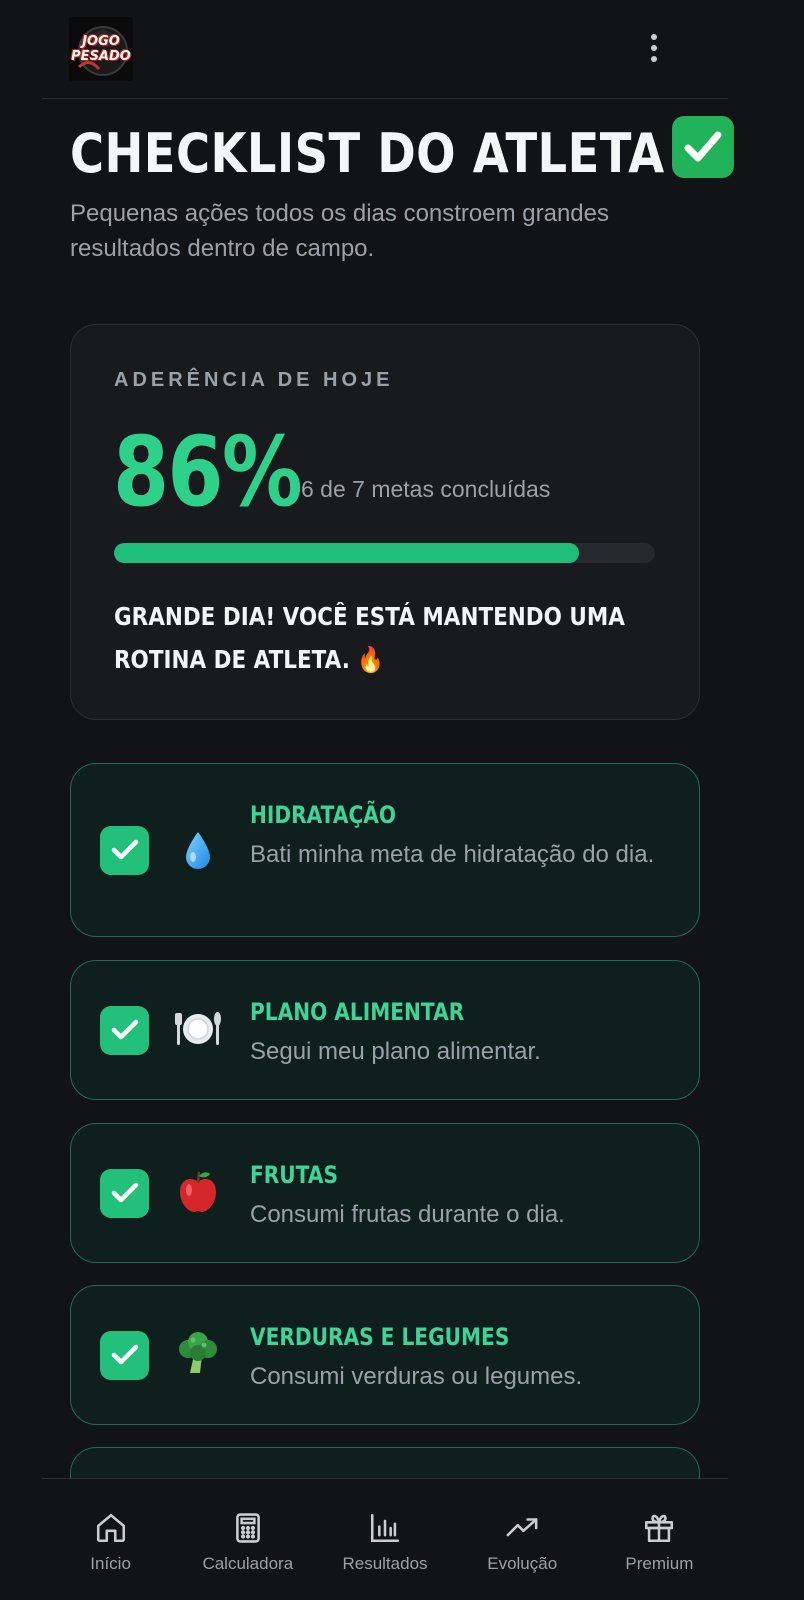 The width and height of the screenshot is (804, 1600). Describe the element at coordinates (347, 553) in the screenshot. I see `adherence-progress-fill` at that location.